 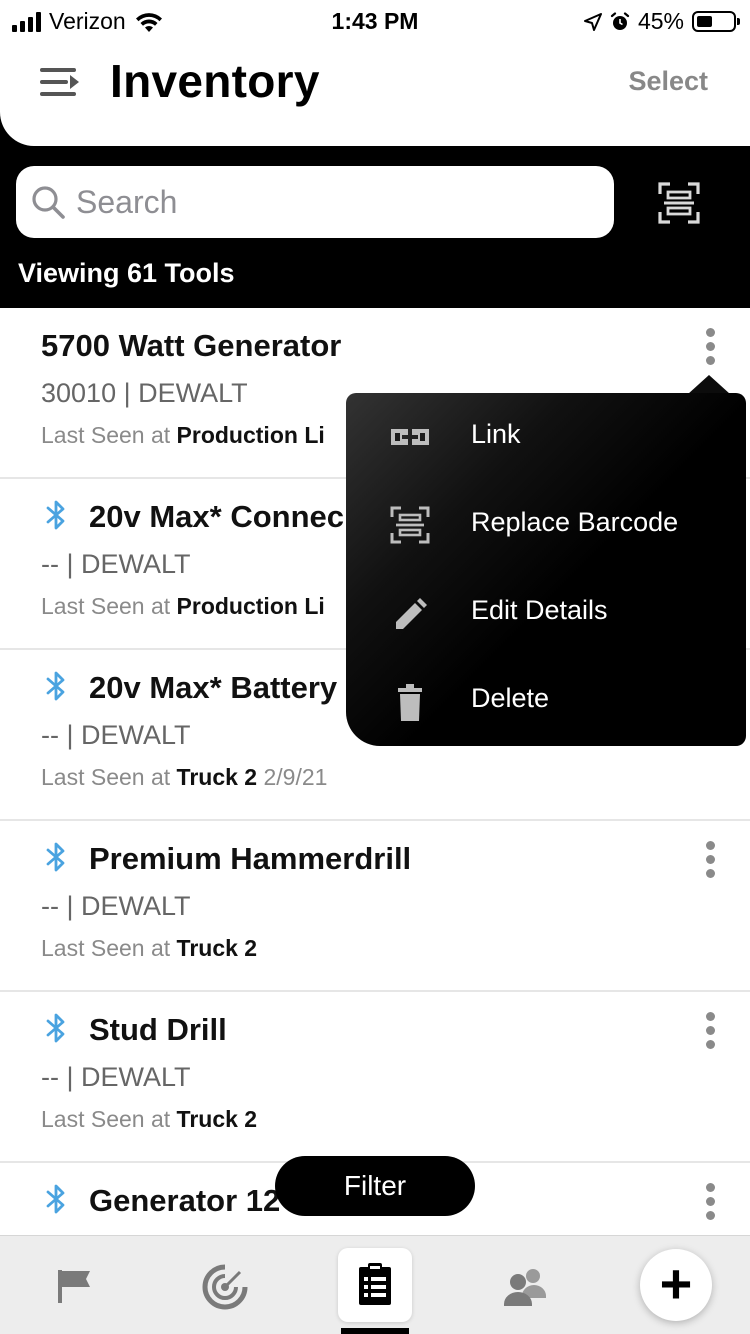 What do you see at coordinates (295, 777) in the screenshot?
I see `last-seen-date: 2/9/21` at bounding box center [295, 777].